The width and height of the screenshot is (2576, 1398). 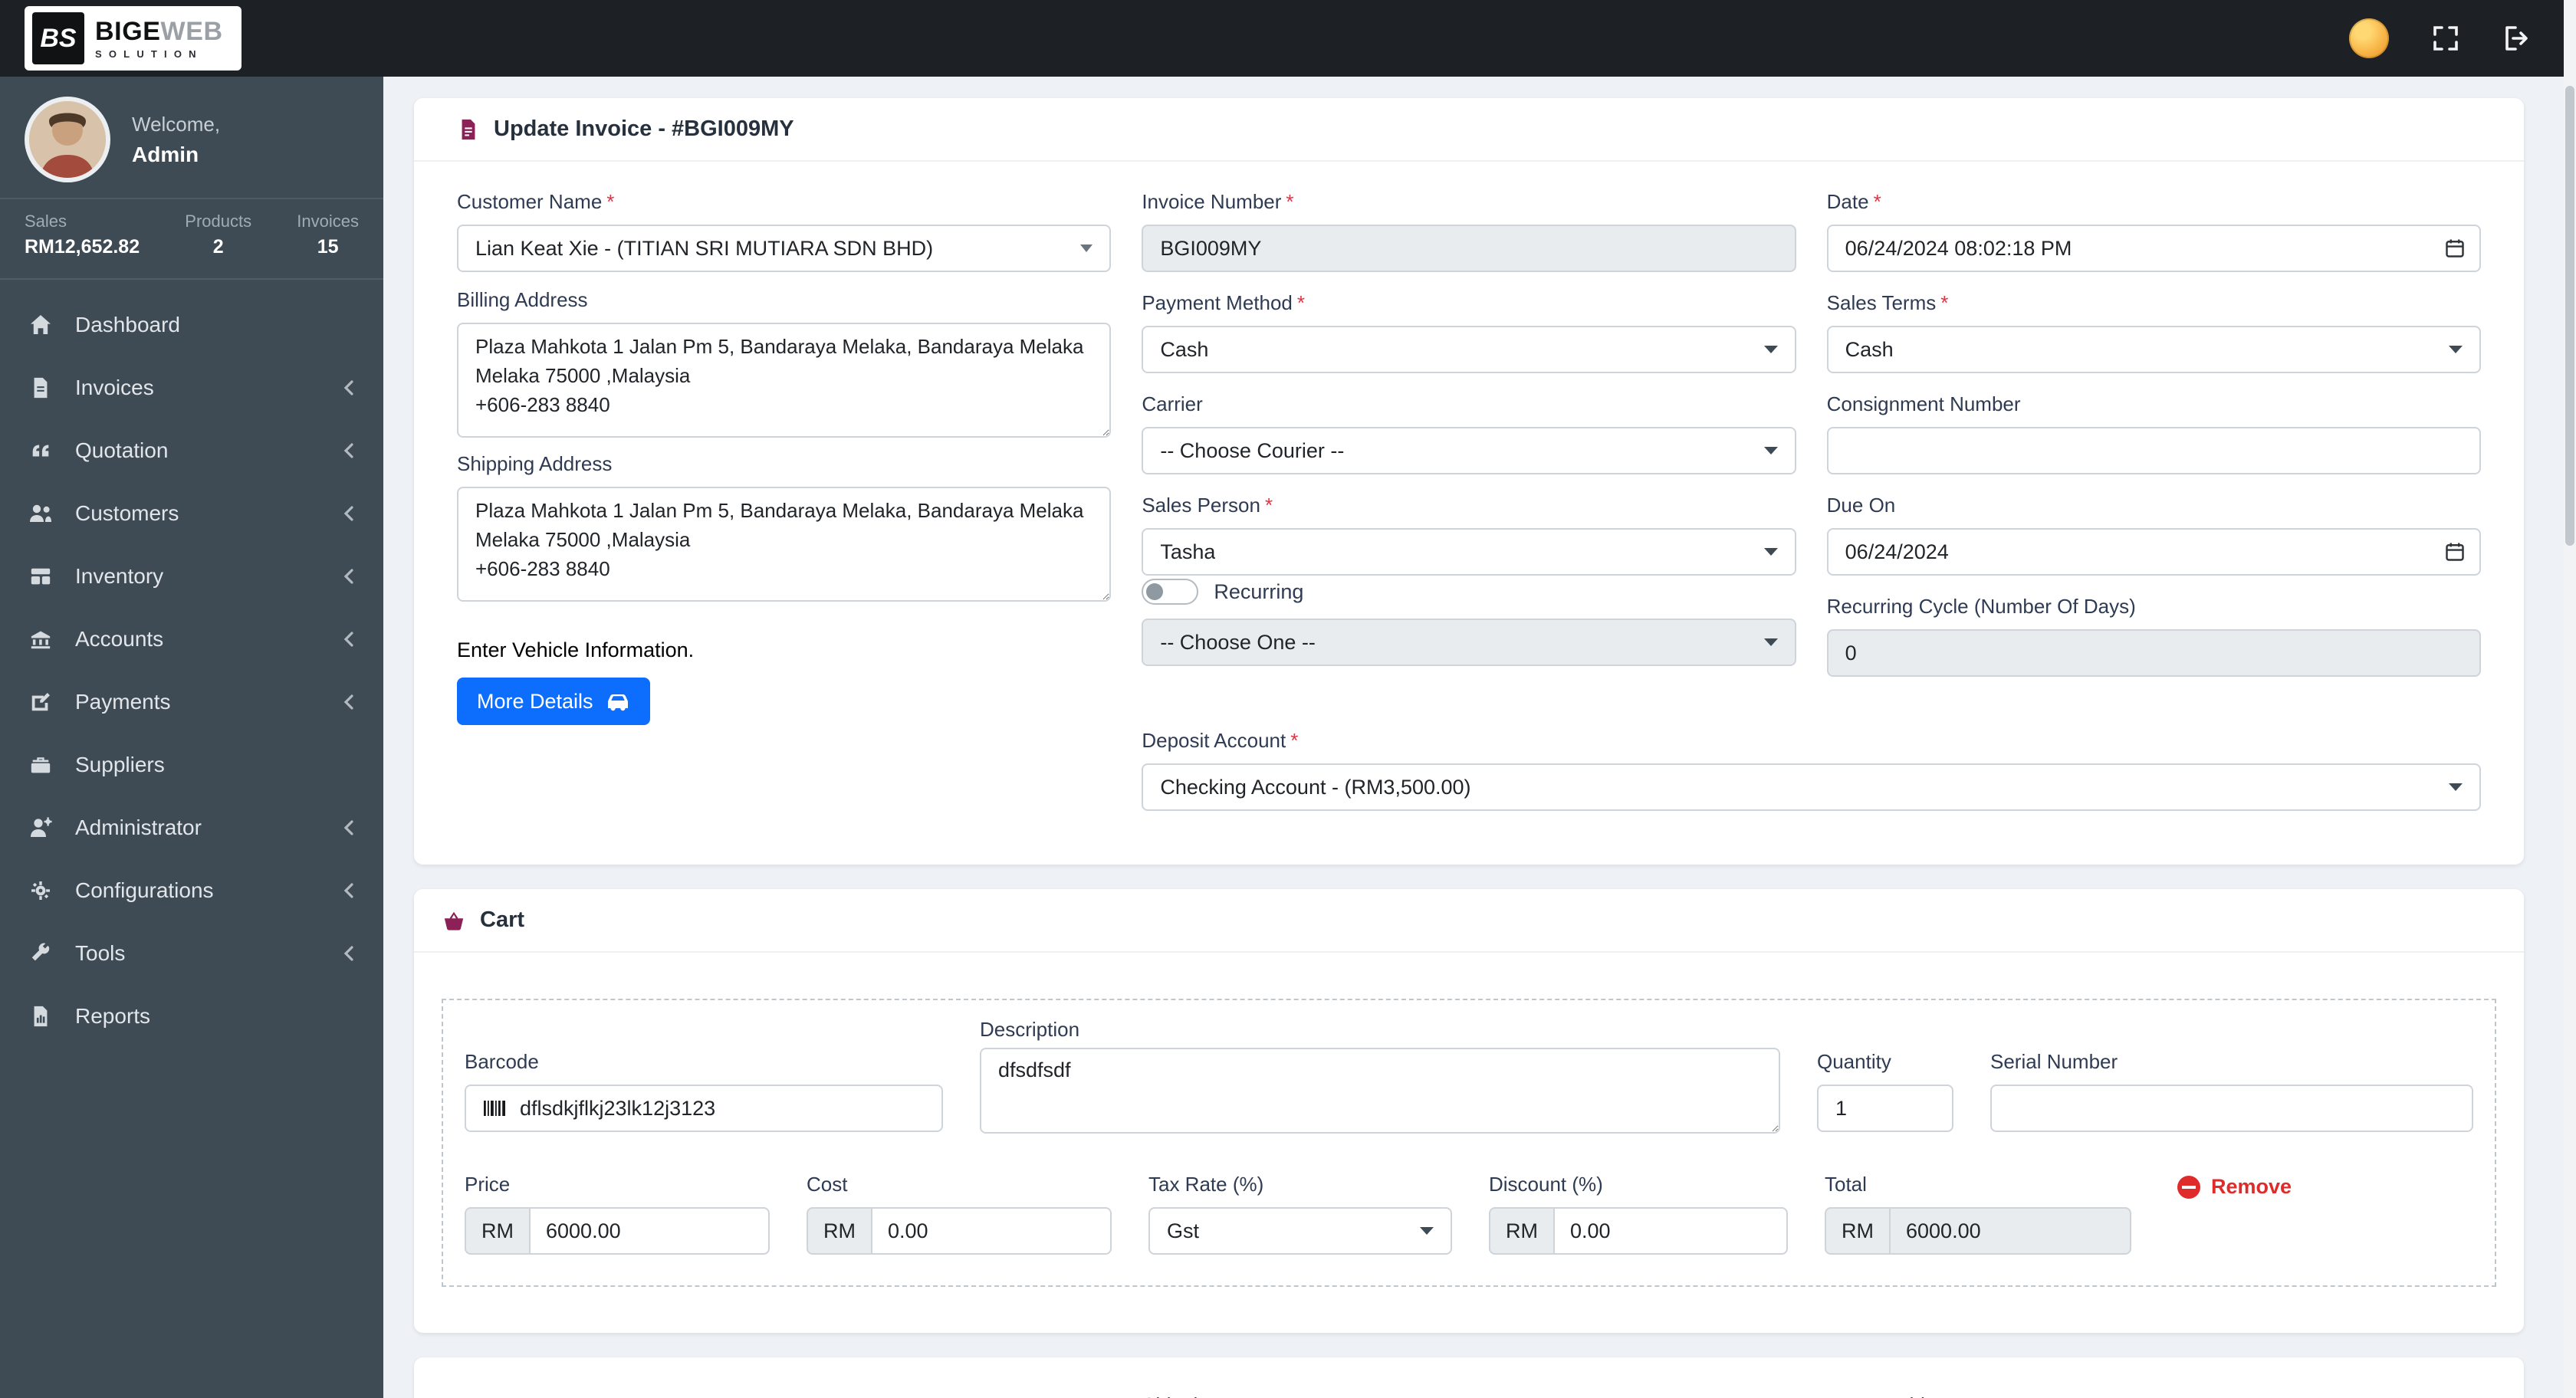 I want to click on invoice-number-input: BGI009MY, so click(x=1469, y=248).